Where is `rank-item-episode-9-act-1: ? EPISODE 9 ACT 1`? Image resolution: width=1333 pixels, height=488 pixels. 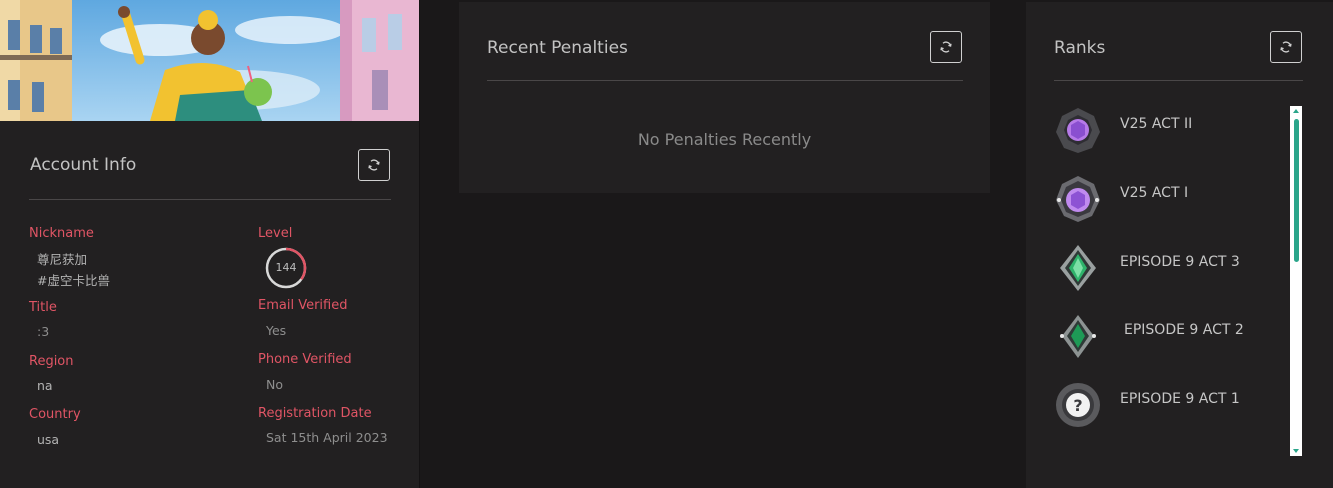
rank-item-episode-9-act-1: ? EPISODE 9 ACT 1 is located at coordinates (1161, 409).